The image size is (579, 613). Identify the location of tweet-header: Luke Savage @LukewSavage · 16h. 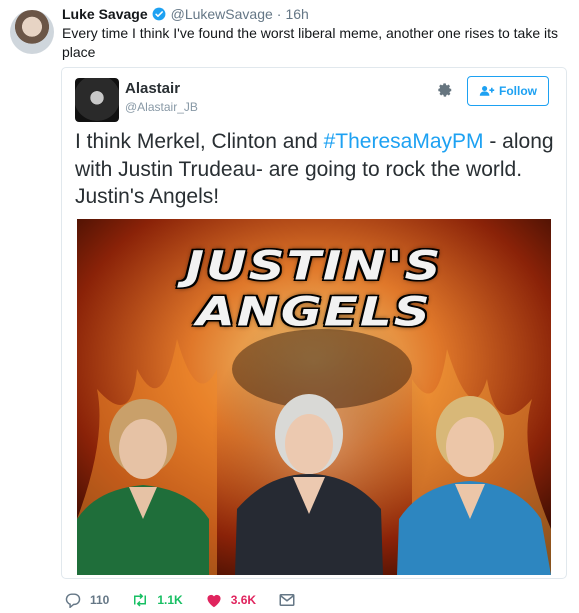
(185, 14).